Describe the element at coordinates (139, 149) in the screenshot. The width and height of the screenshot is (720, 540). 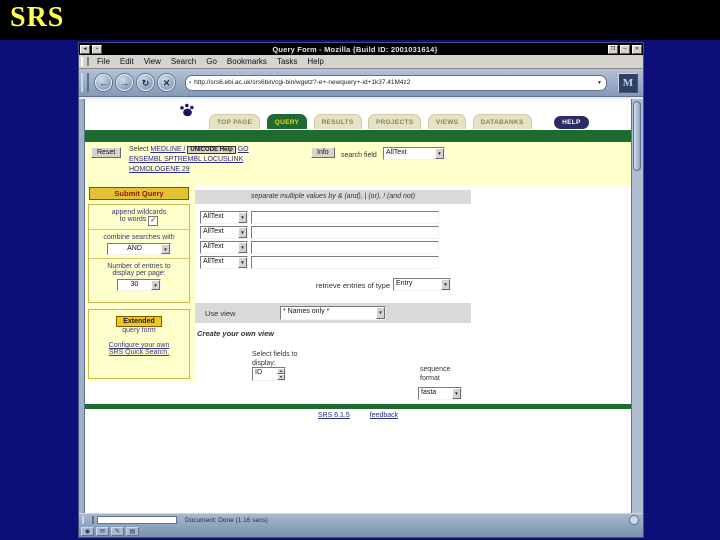
I see `select-prefix-label: Select` at that location.